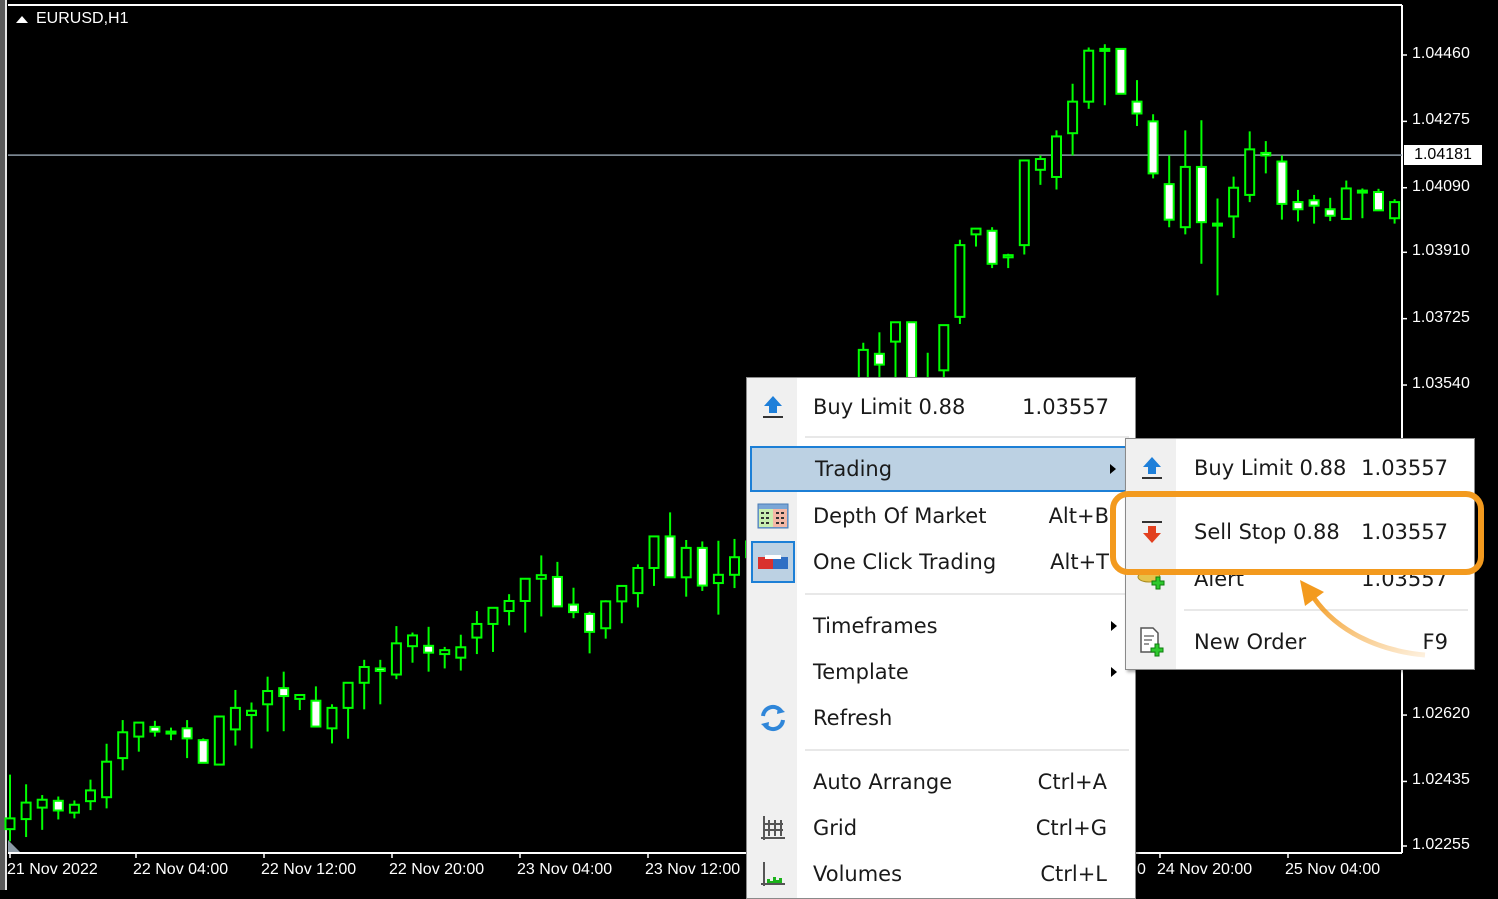 The height and width of the screenshot is (899, 1498). Describe the element at coordinates (1312, 593) in the screenshot. I see `annotation-arrowhead` at that location.